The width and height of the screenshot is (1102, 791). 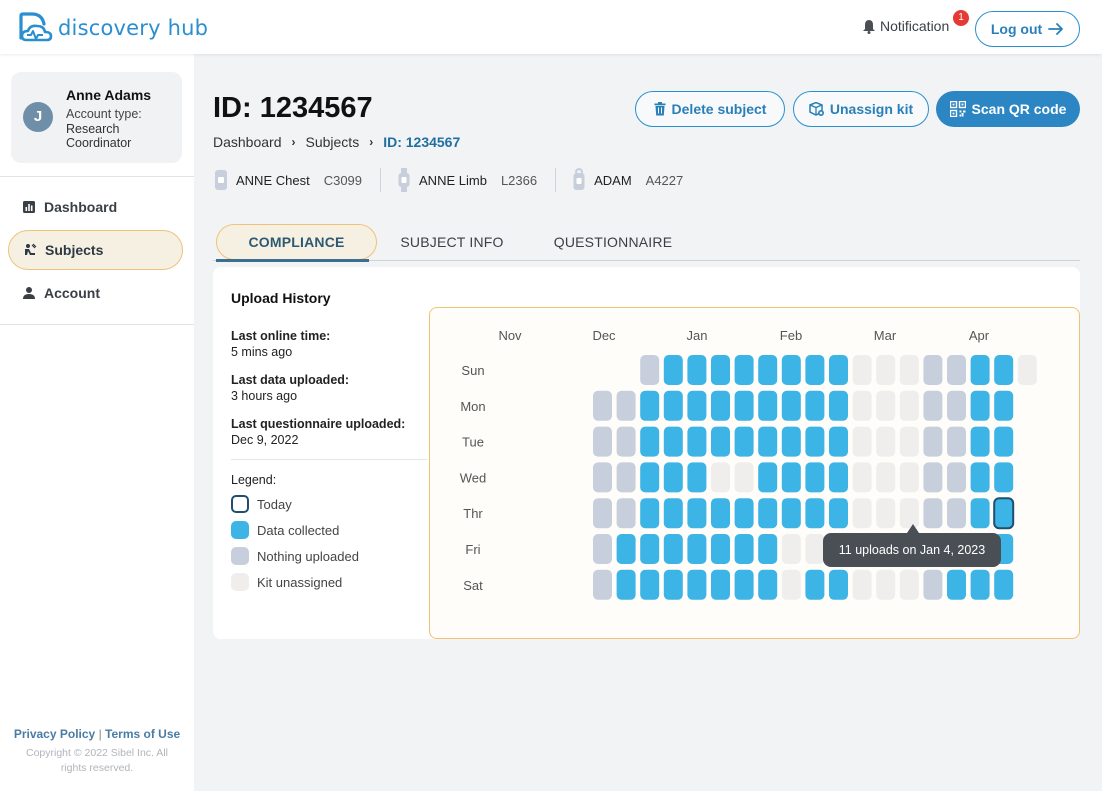 I want to click on terms-of-use-link: Terms of Use, so click(x=142, y=734).